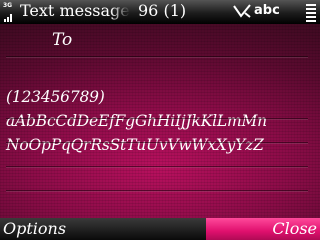 Image resolution: width=320 pixels, height=240 pixels. I want to click on options-softkey: Options, so click(103, 229).